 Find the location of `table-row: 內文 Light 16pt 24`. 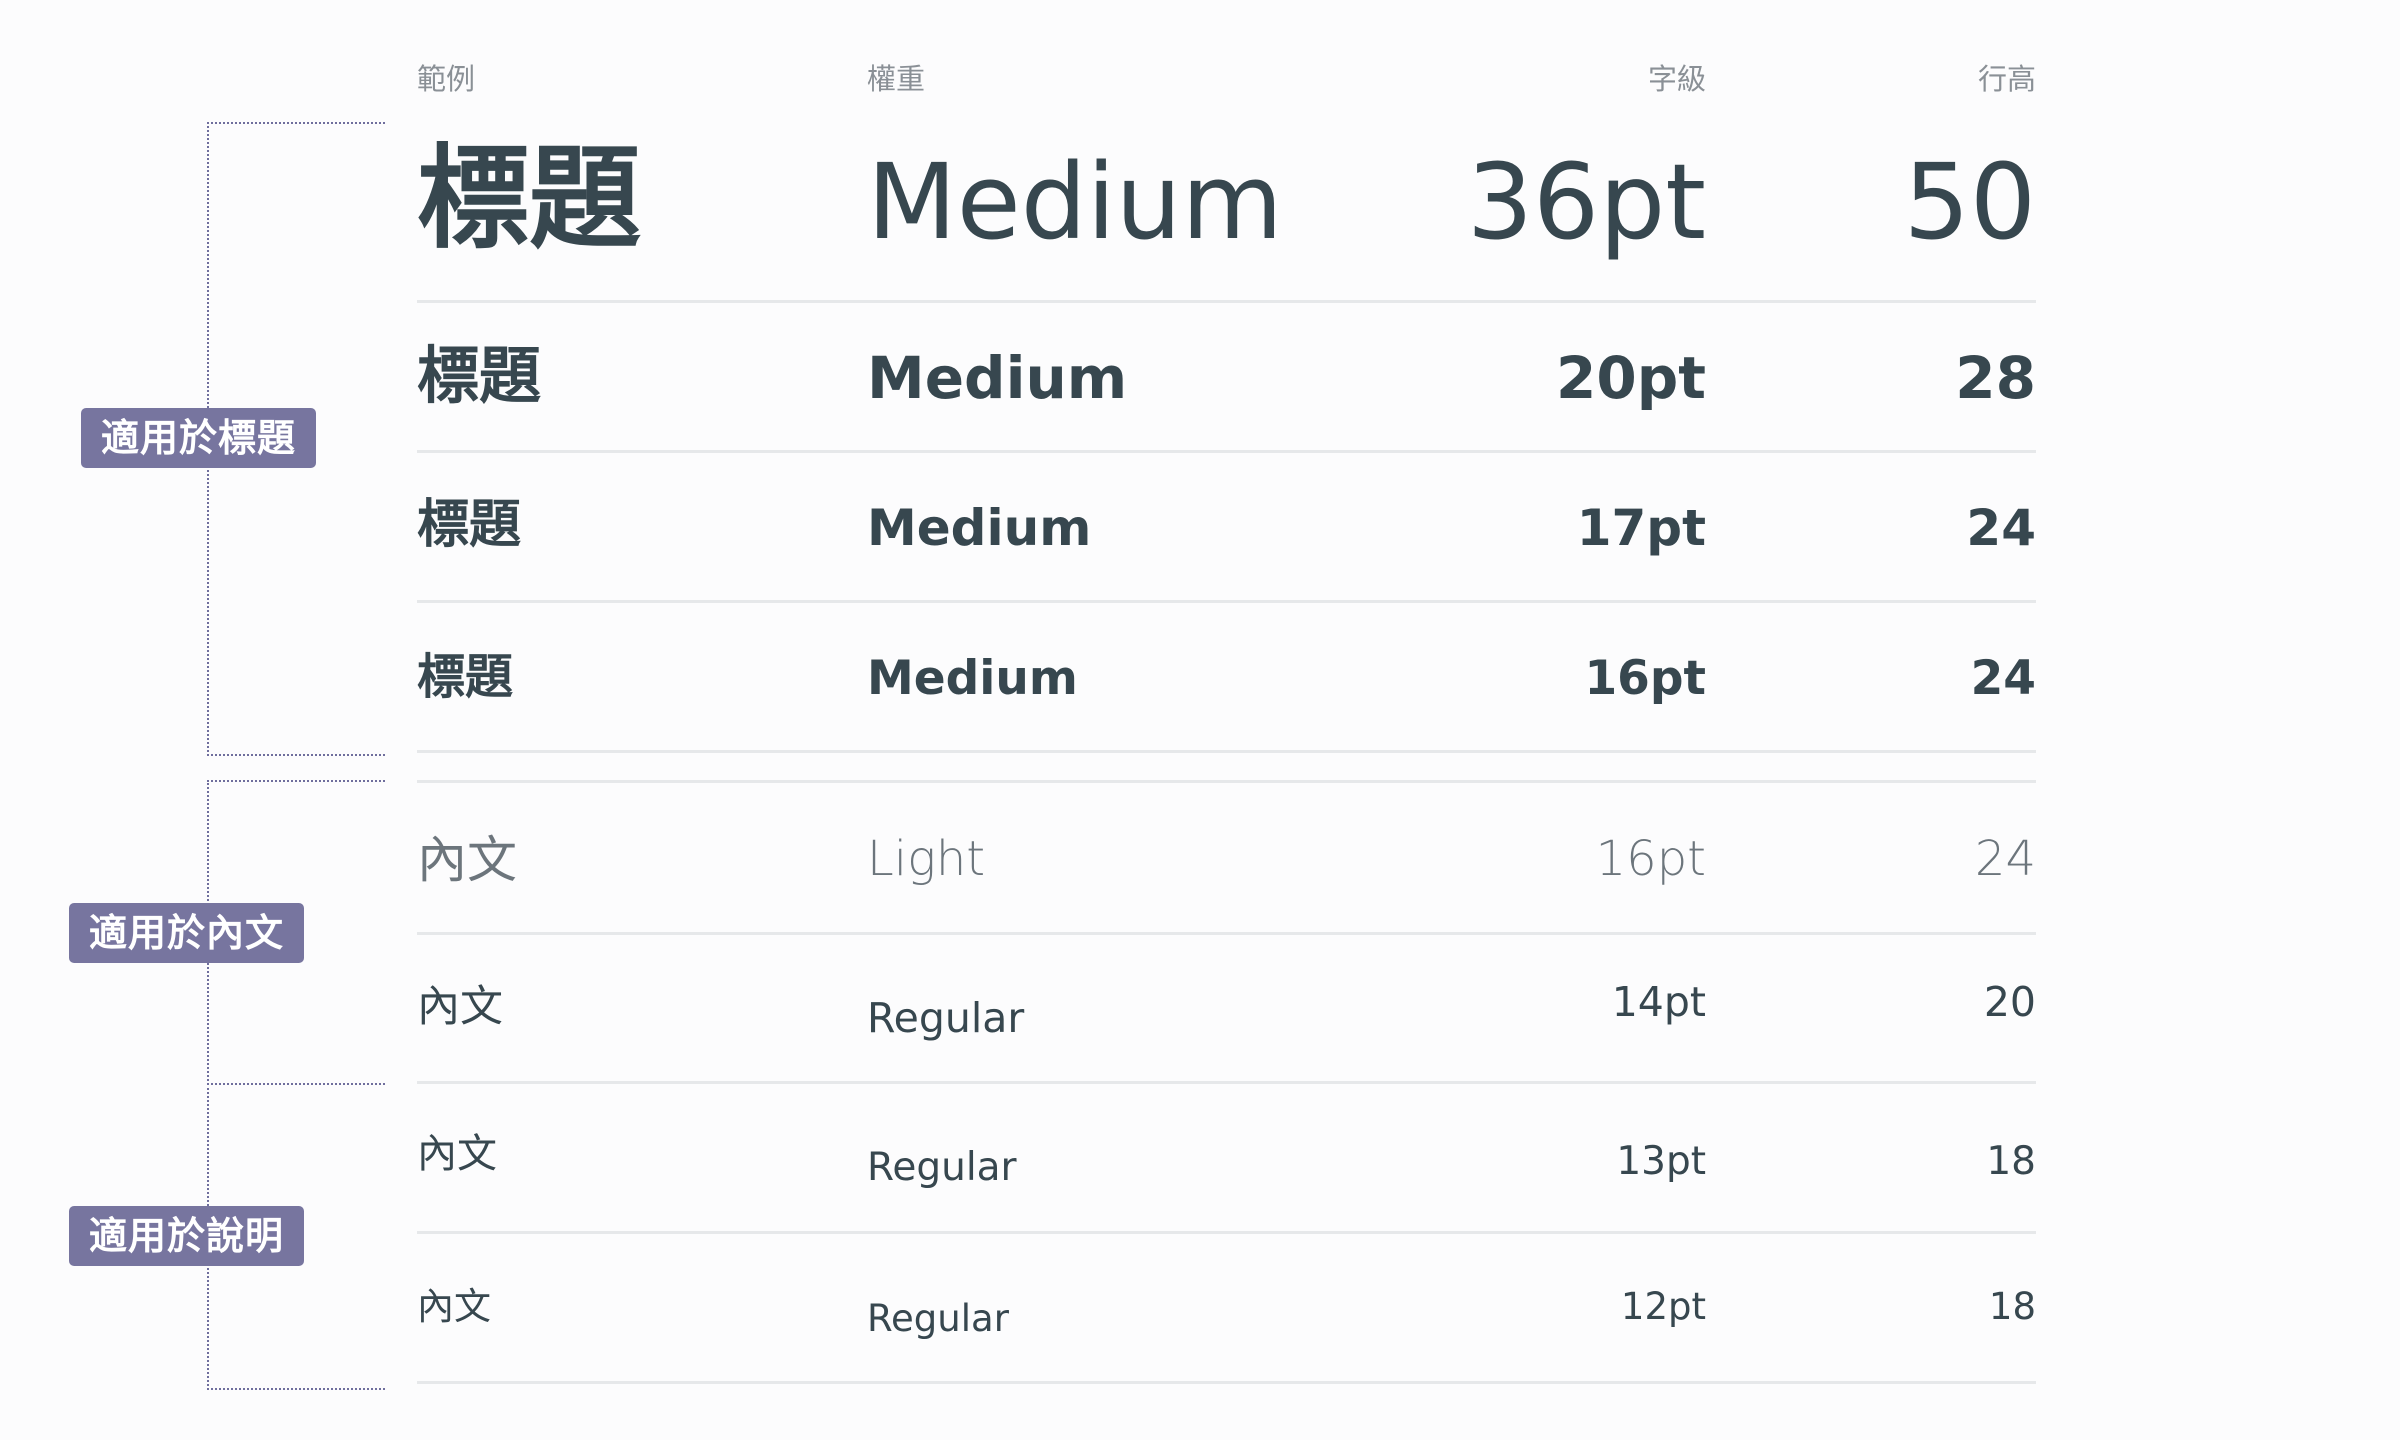

table-row: 內文 Light 16pt 24 is located at coordinates (1226, 857).